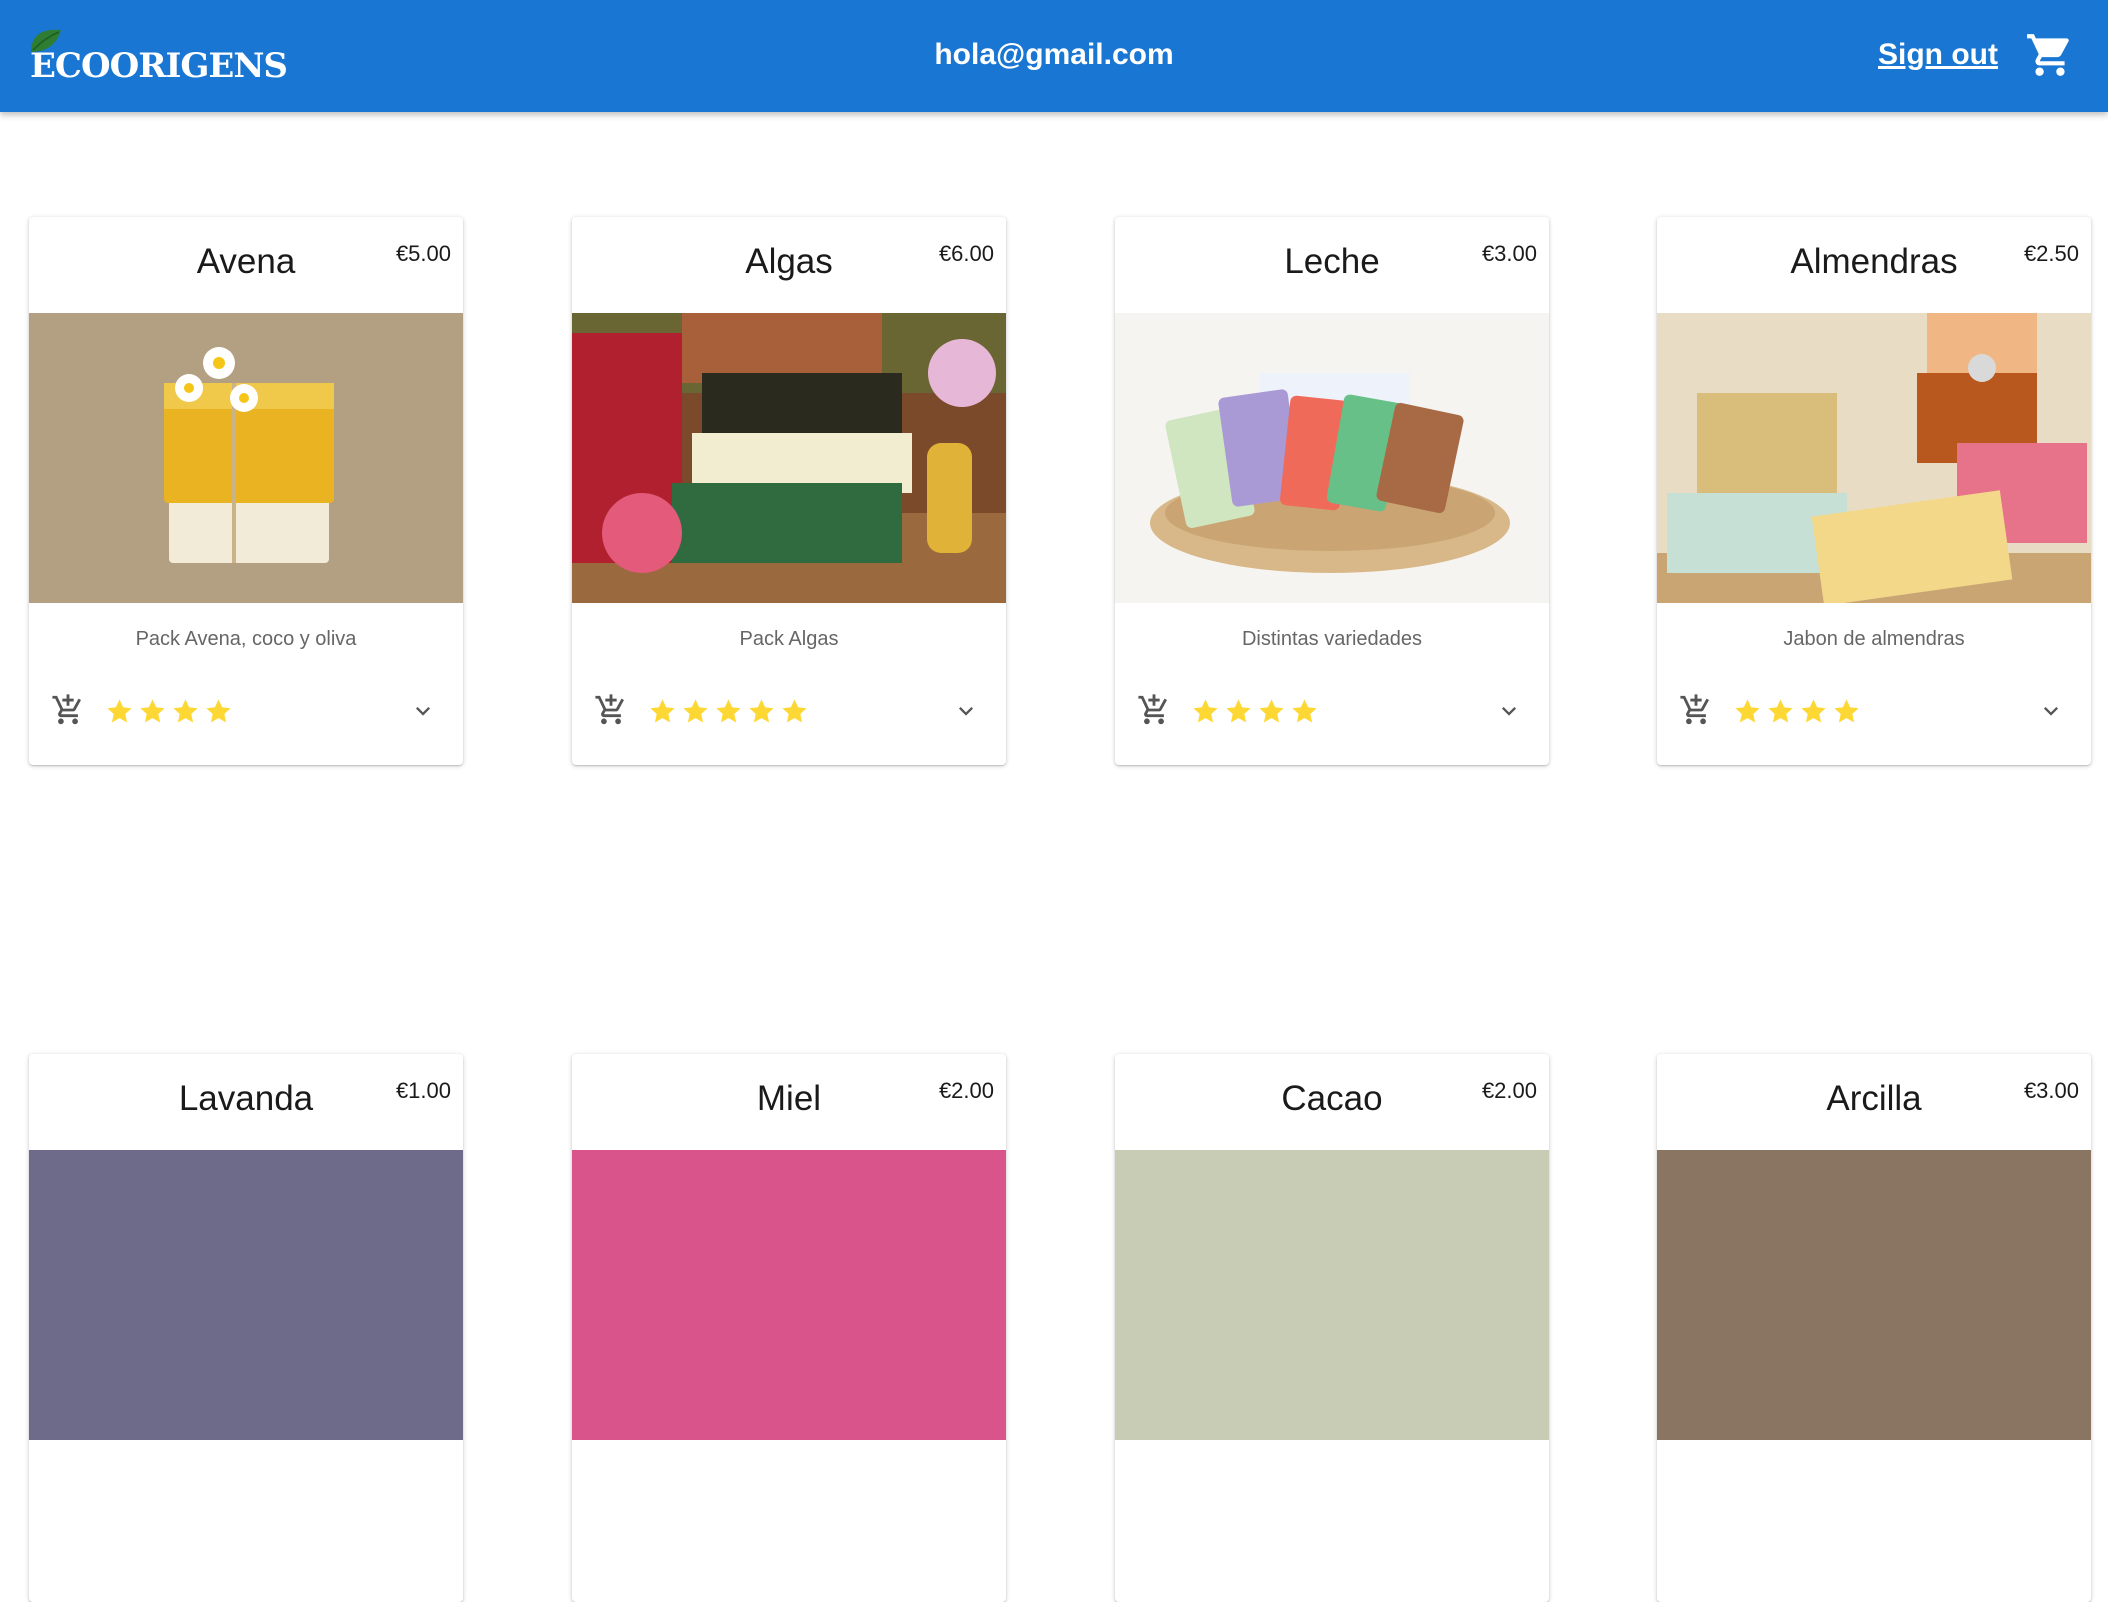 The width and height of the screenshot is (2108, 1602). I want to click on product-price: €1.00, so click(423, 1090).